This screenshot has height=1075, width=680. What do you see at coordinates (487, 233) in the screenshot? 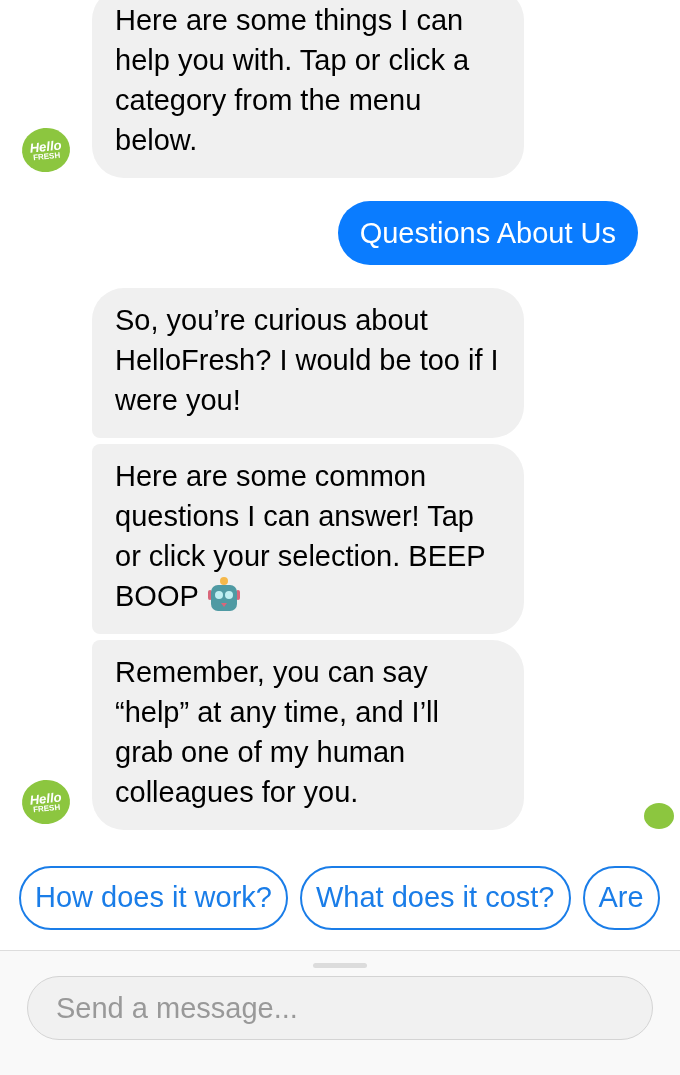
I see `sent-message: Questions About Us` at bounding box center [487, 233].